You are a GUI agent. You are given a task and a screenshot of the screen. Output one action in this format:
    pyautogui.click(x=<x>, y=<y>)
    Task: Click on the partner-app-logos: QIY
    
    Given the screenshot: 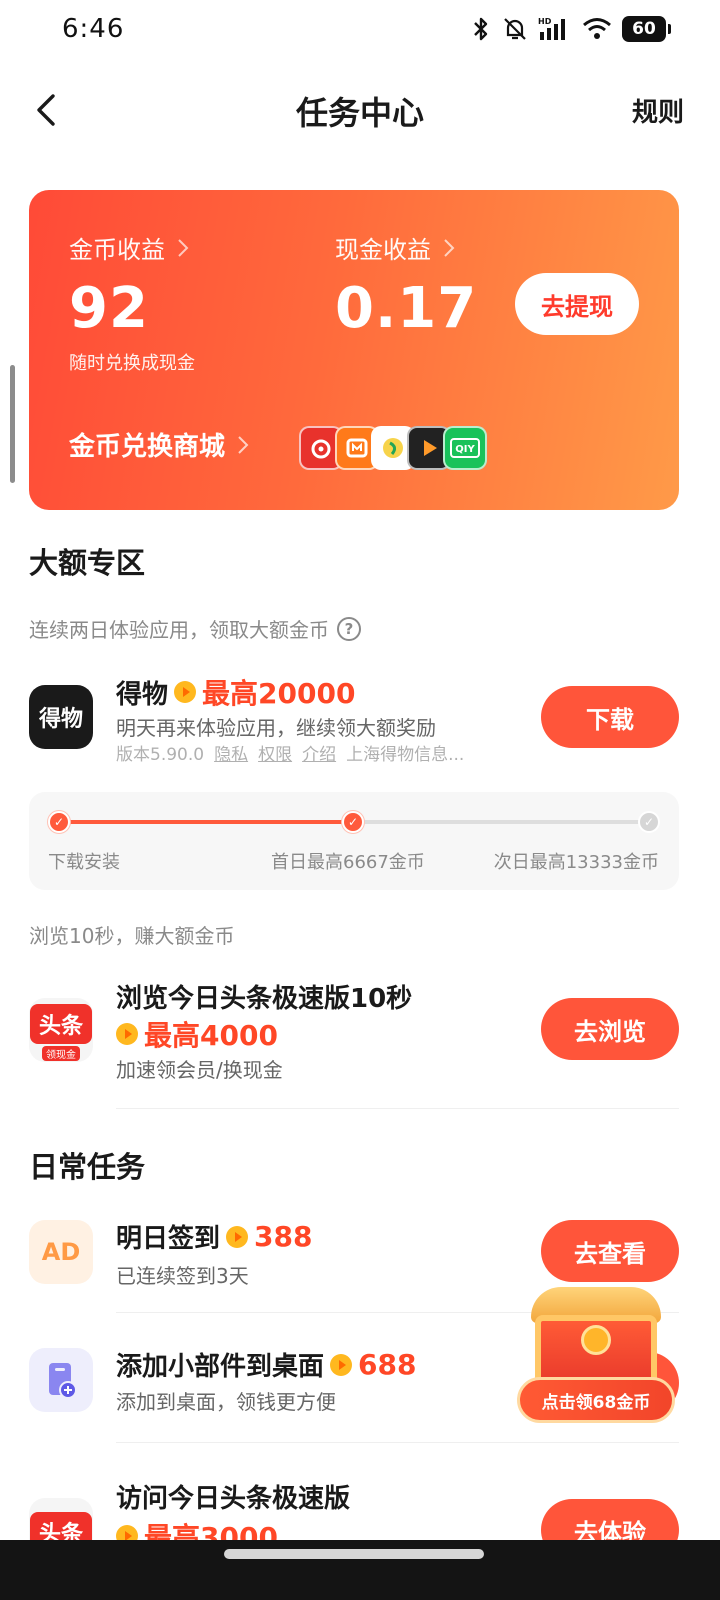 What is the action you would take?
    pyautogui.click(x=393, y=448)
    